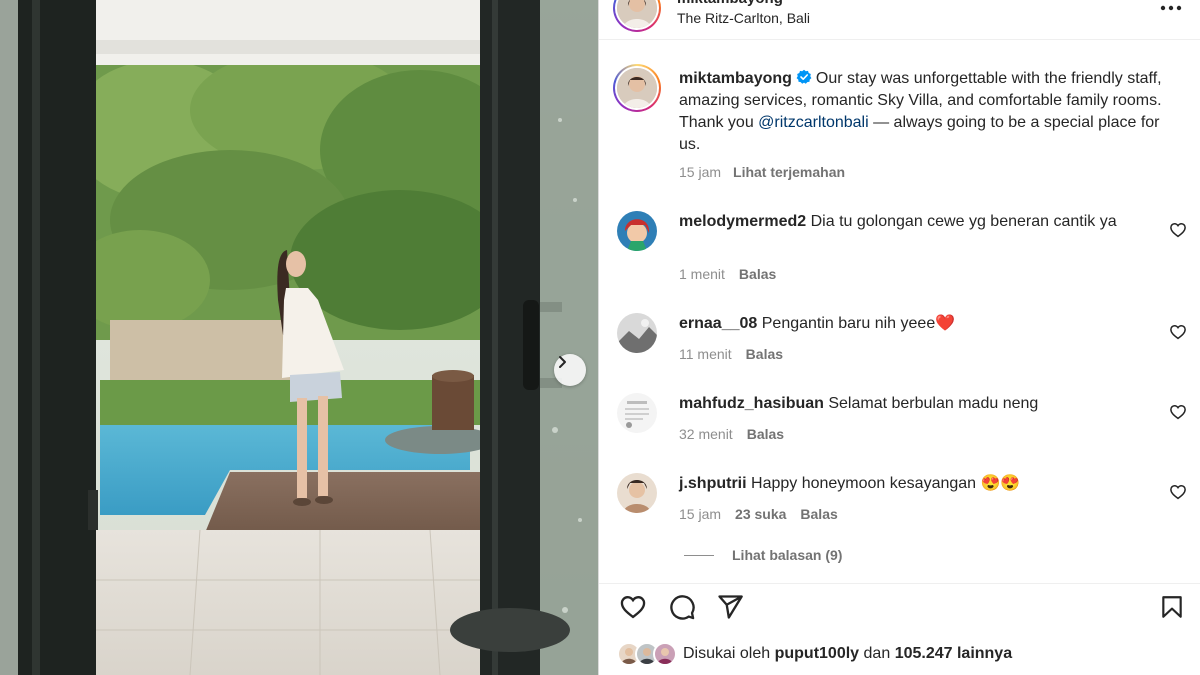 Image resolution: width=1200 pixels, height=675 pixels. I want to click on comment-username: j.shputrii, so click(713, 483).